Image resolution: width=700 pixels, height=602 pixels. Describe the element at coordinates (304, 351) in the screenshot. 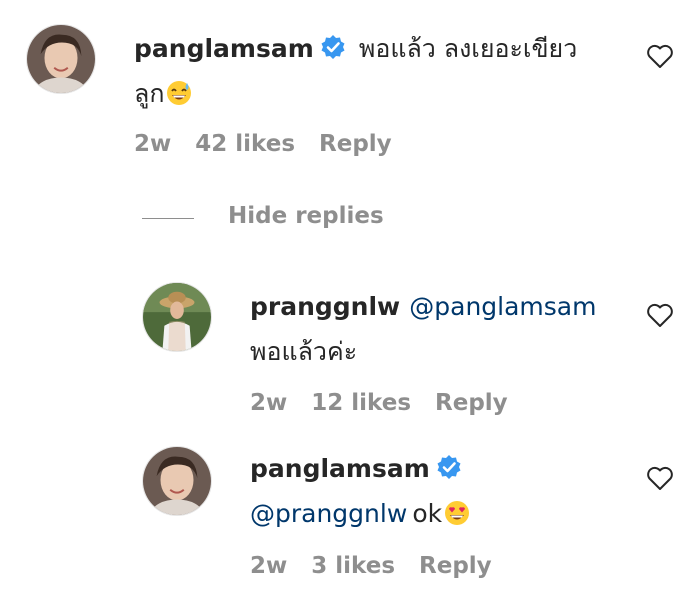

I see `reply-text: พอแล้วค่ะ` at that location.